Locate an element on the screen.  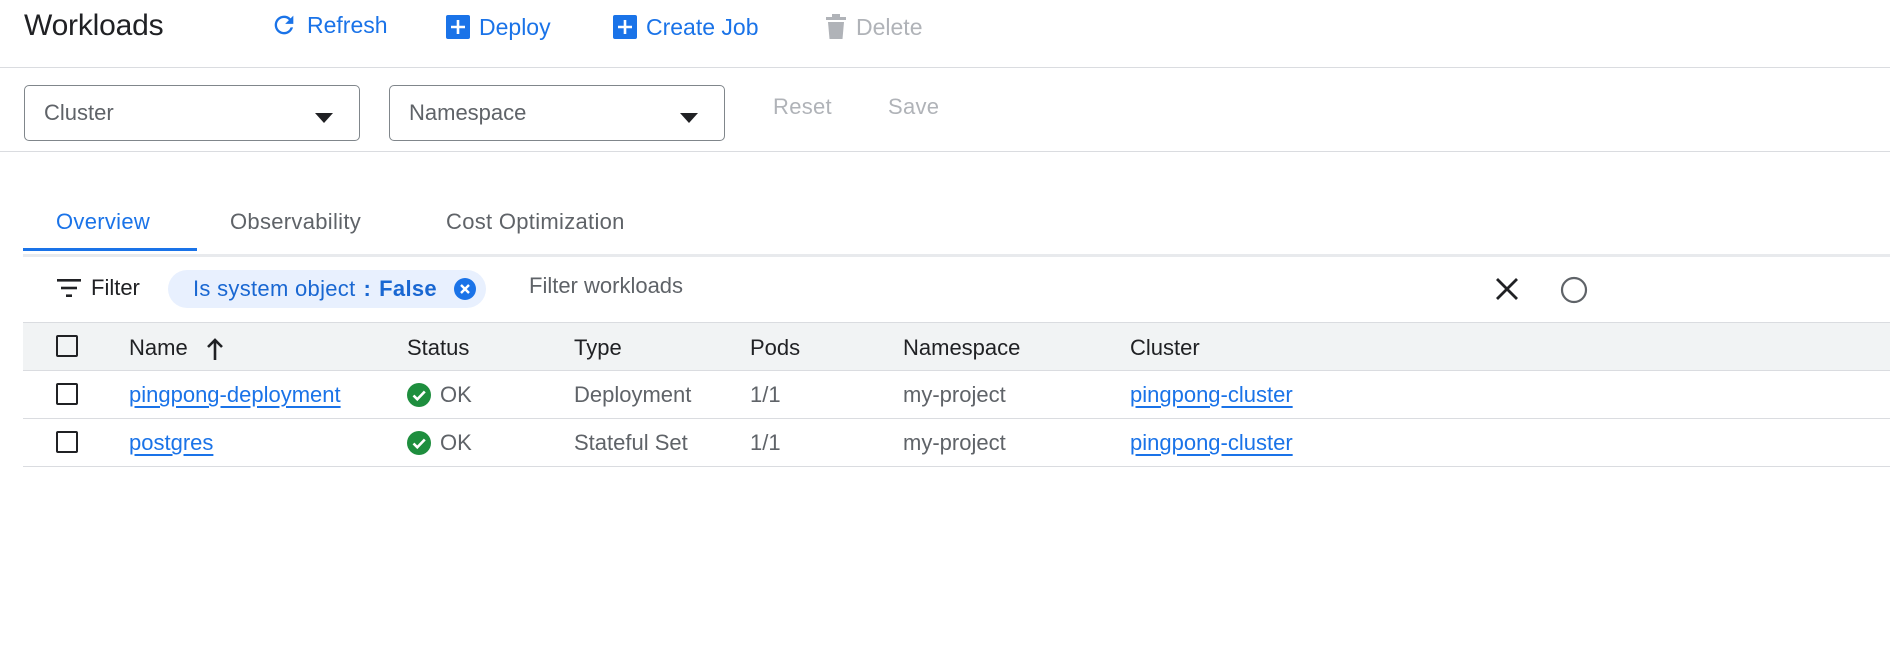
cancel-circle-icon is located at coordinates (465, 289).